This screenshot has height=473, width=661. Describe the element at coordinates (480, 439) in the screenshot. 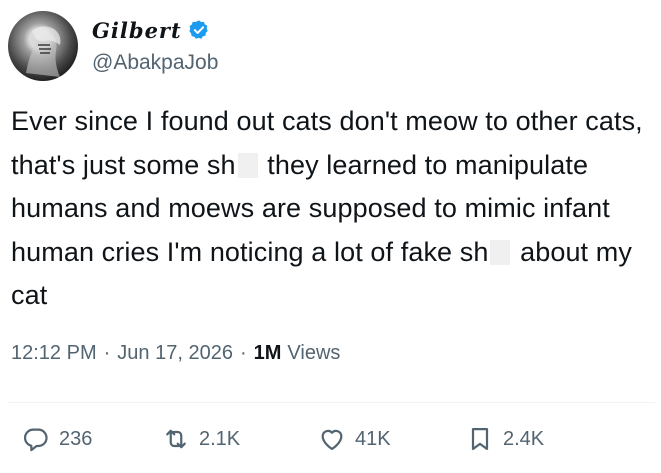

I see `bookmark-icon` at that location.